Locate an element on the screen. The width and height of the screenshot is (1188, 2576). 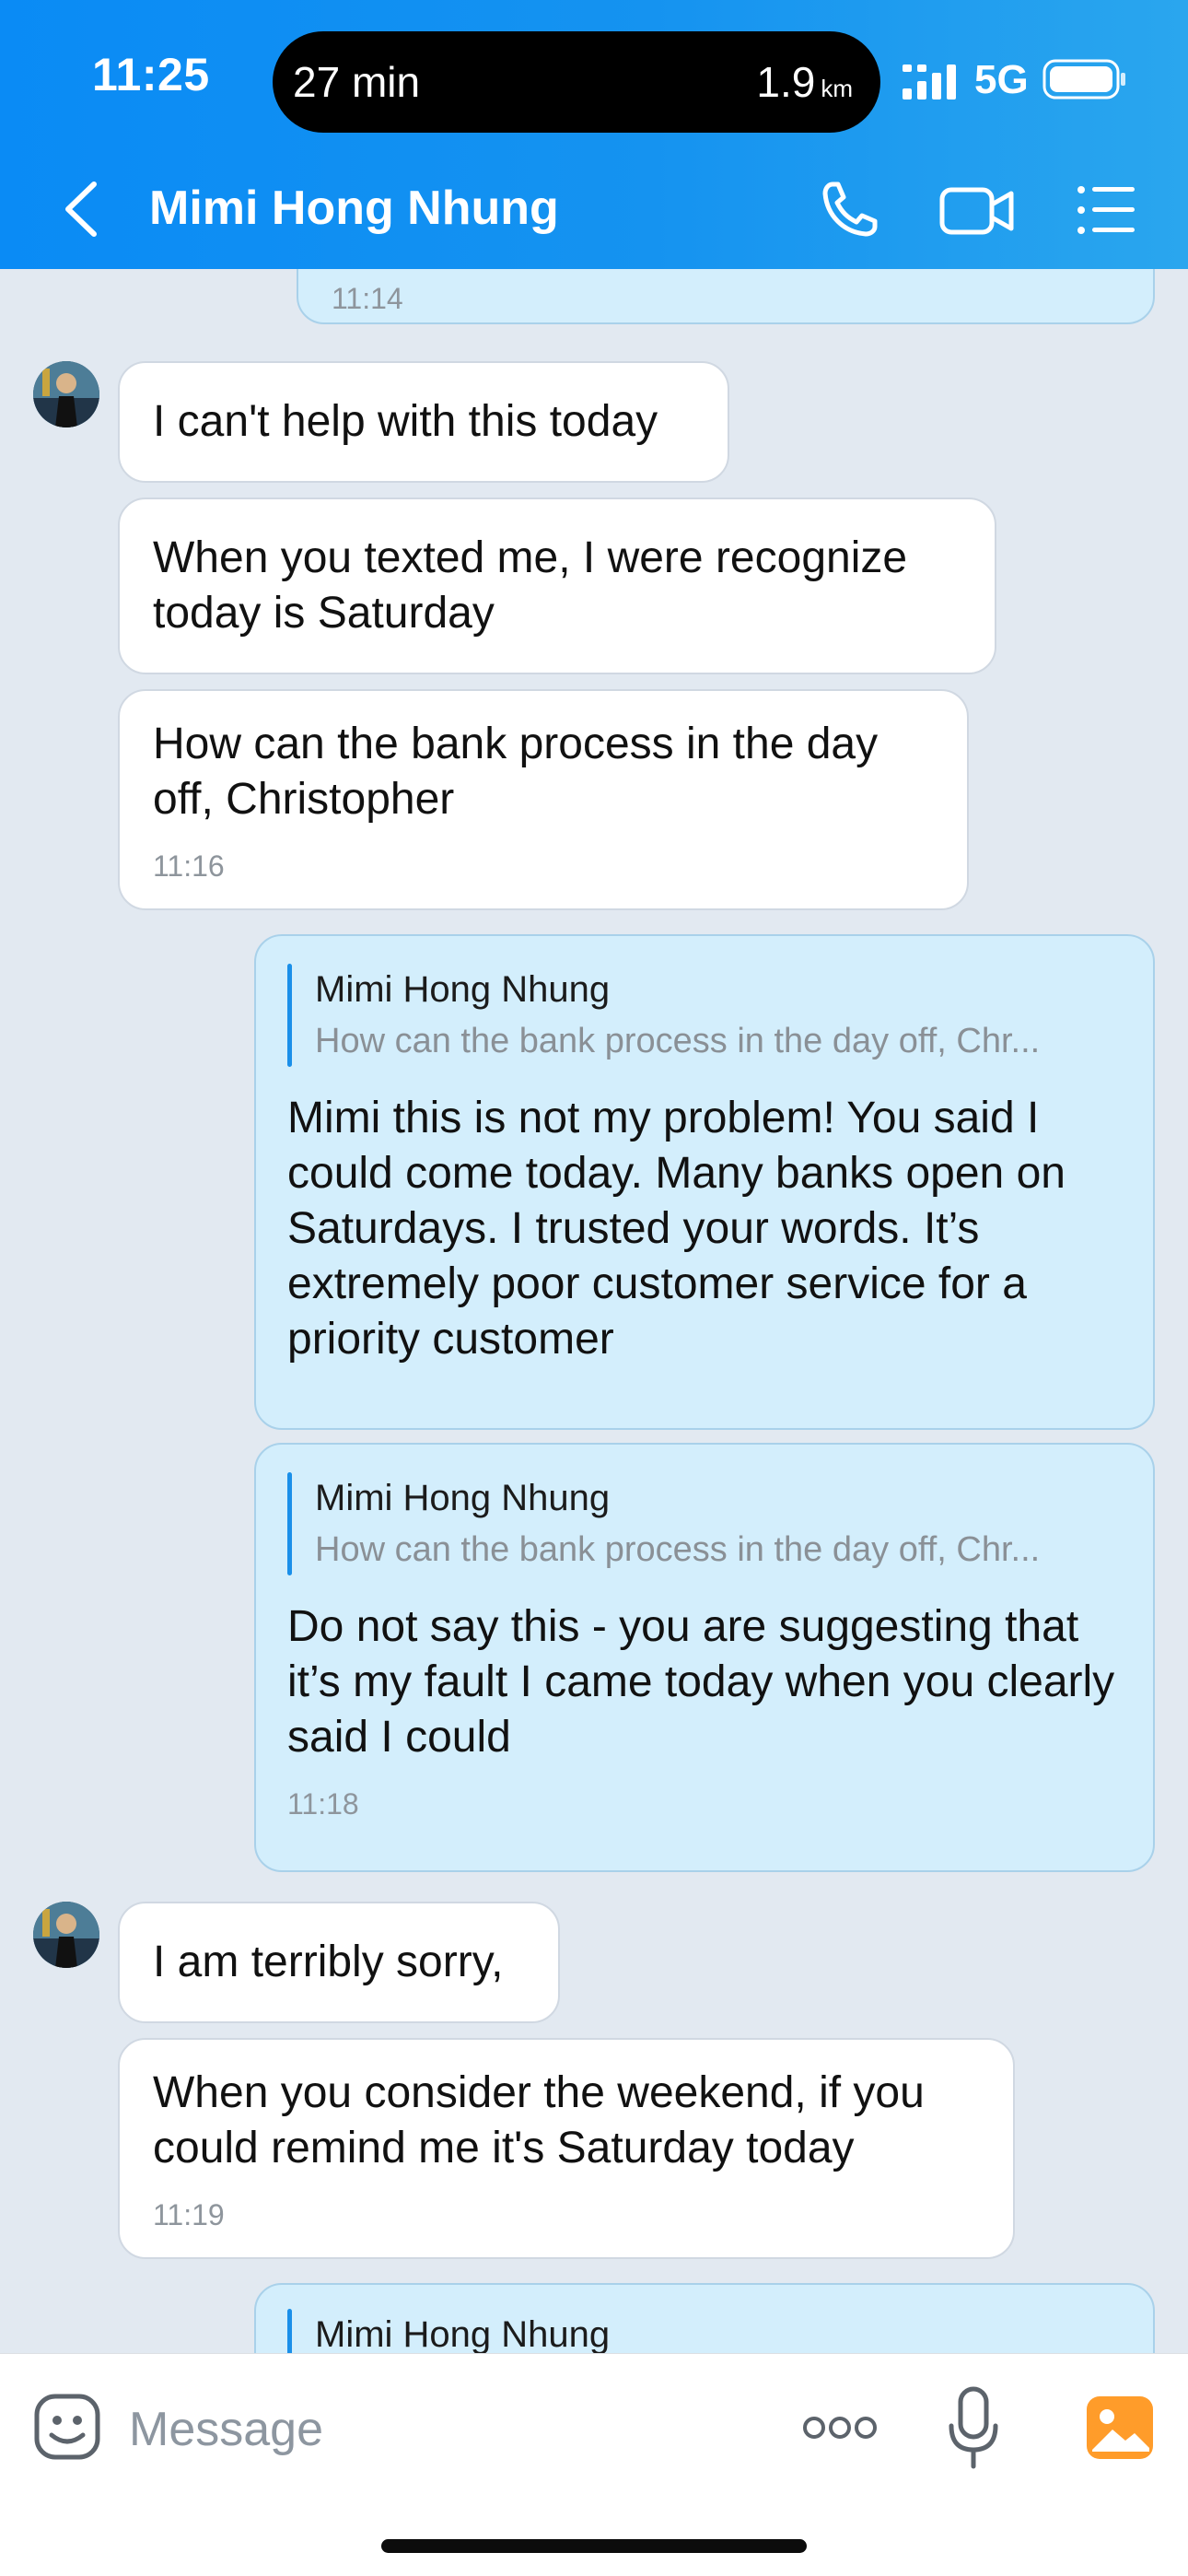
dynamic-island: 27 min 1.9 km is located at coordinates (576, 82).